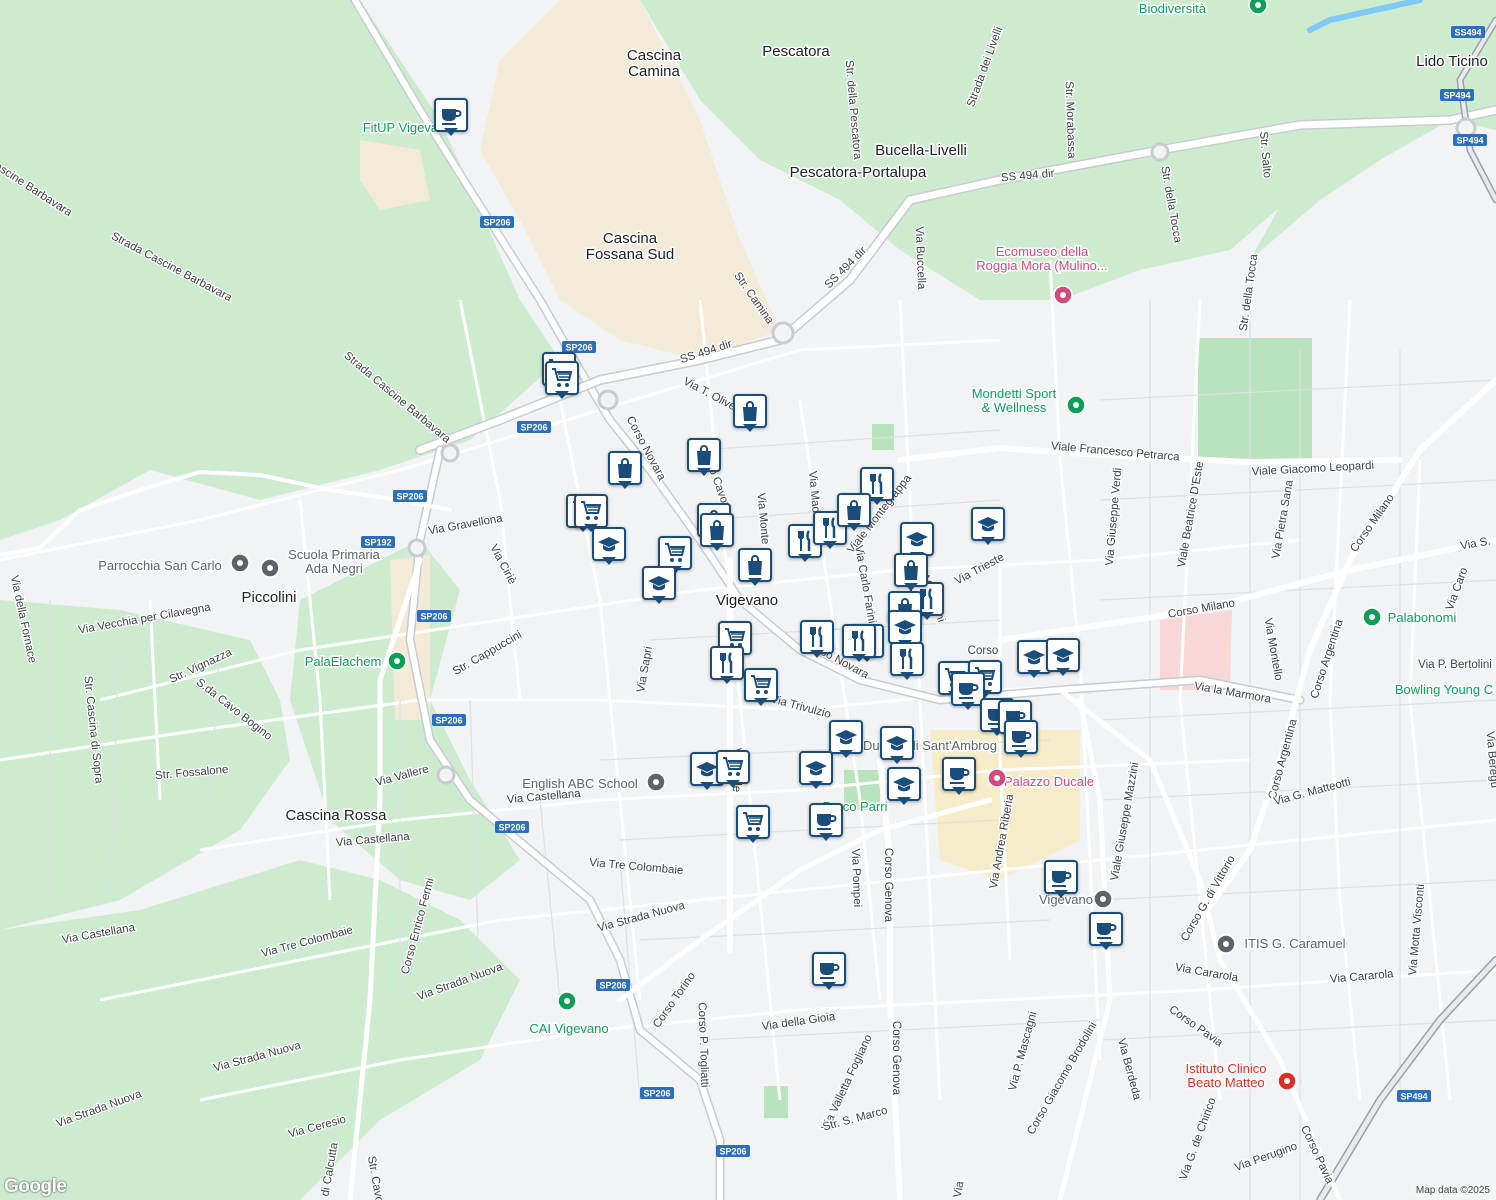 The image size is (1496, 1200). Describe the element at coordinates (753, 822) in the screenshot. I see `grocery-icon` at that location.